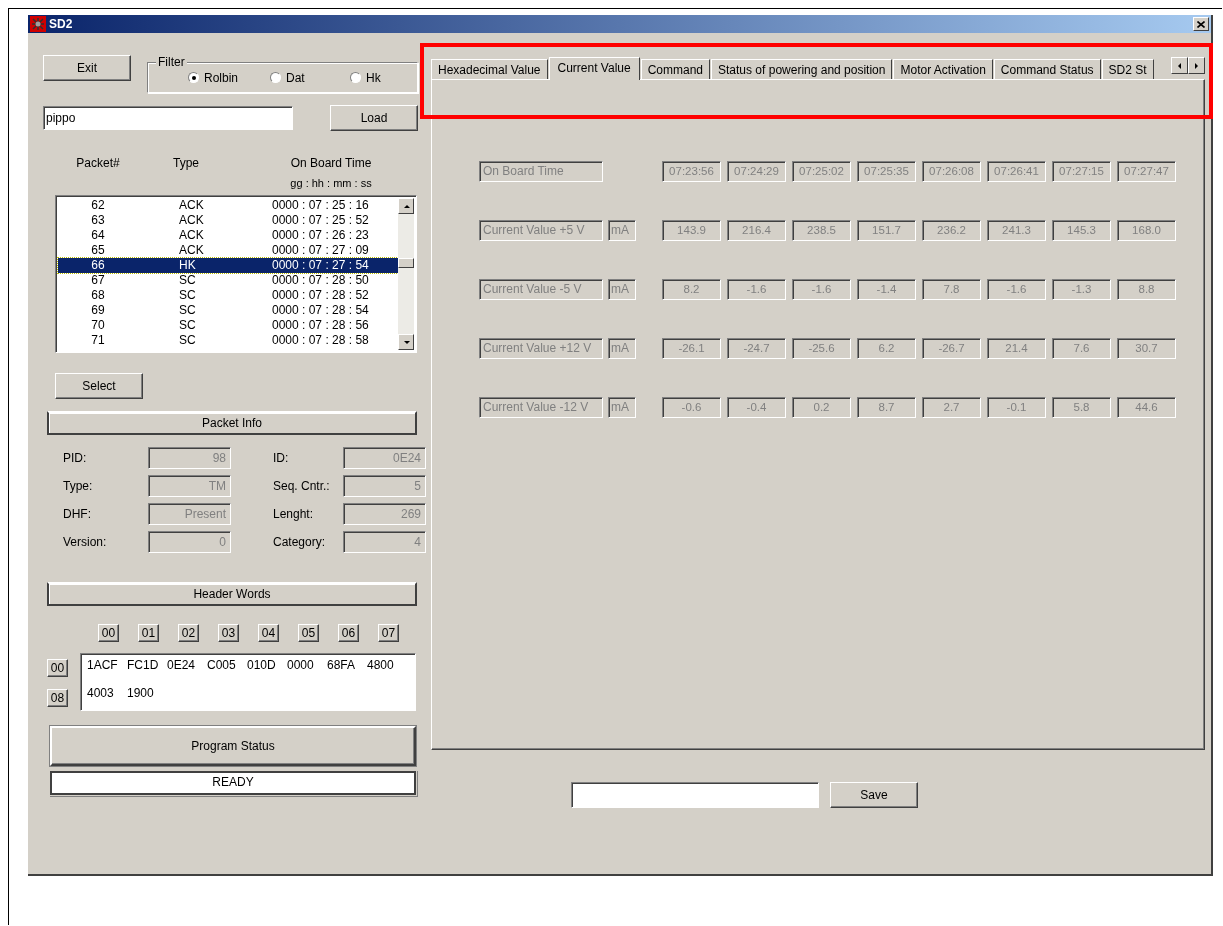 The height and width of the screenshot is (926, 1223). What do you see at coordinates (541, 230) in the screenshot?
I see `row-label: Current Value +5 V` at bounding box center [541, 230].